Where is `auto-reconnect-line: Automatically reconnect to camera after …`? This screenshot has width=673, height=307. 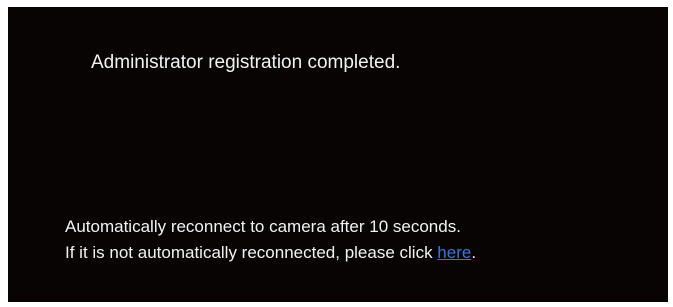 auto-reconnect-line: Automatically reconnect to camera after … is located at coordinates (263, 226).